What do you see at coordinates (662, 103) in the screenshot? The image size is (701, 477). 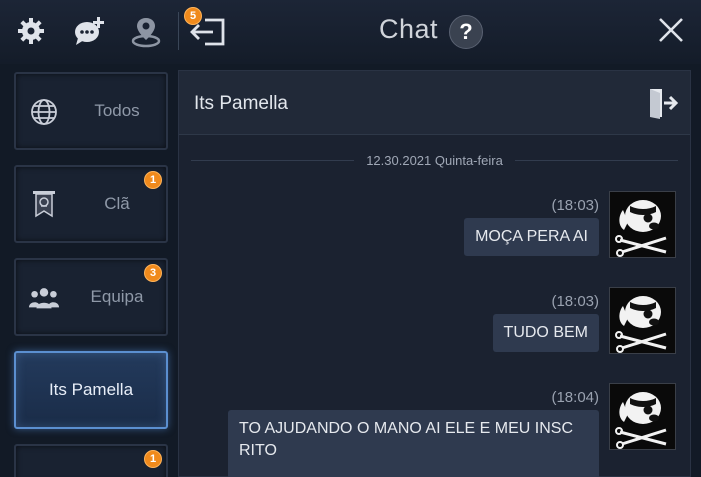 I see `leave-conversation-icon` at bounding box center [662, 103].